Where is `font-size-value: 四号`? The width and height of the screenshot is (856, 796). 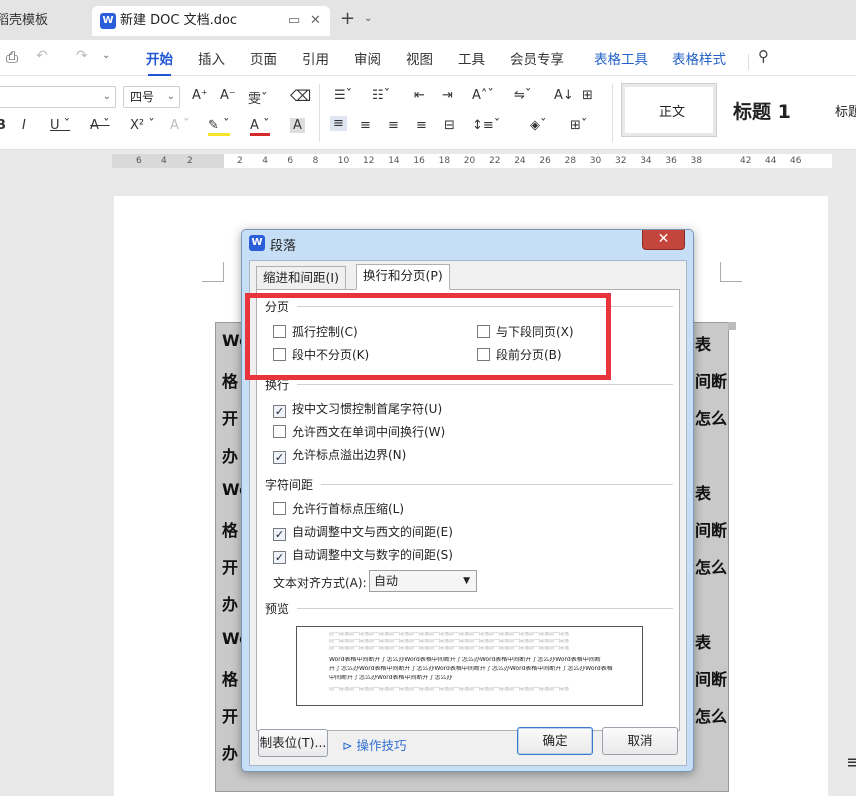 font-size-value: 四号 is located at coordinates (142, 97).